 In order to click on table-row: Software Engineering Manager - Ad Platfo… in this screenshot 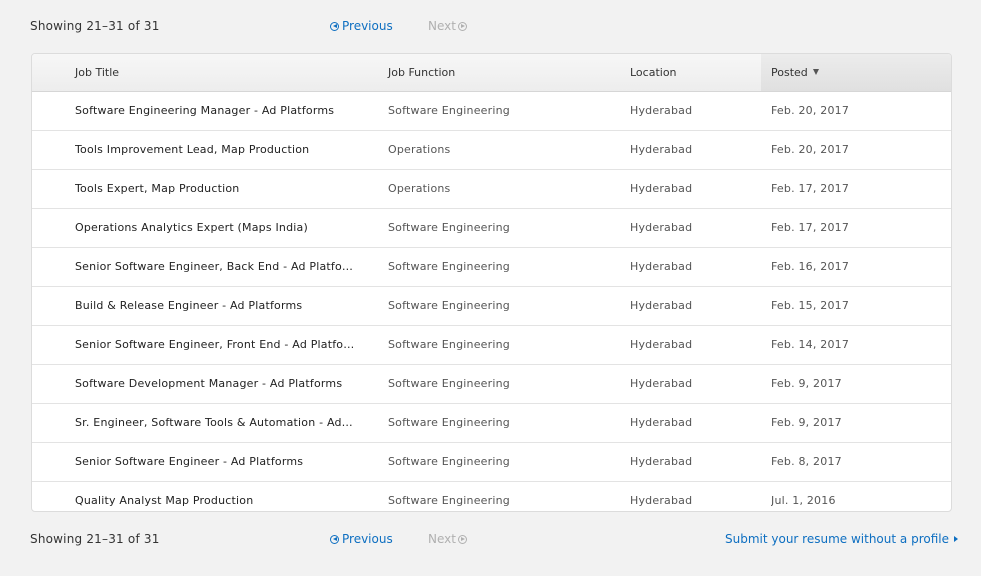, I will do `click(491, 111)`.